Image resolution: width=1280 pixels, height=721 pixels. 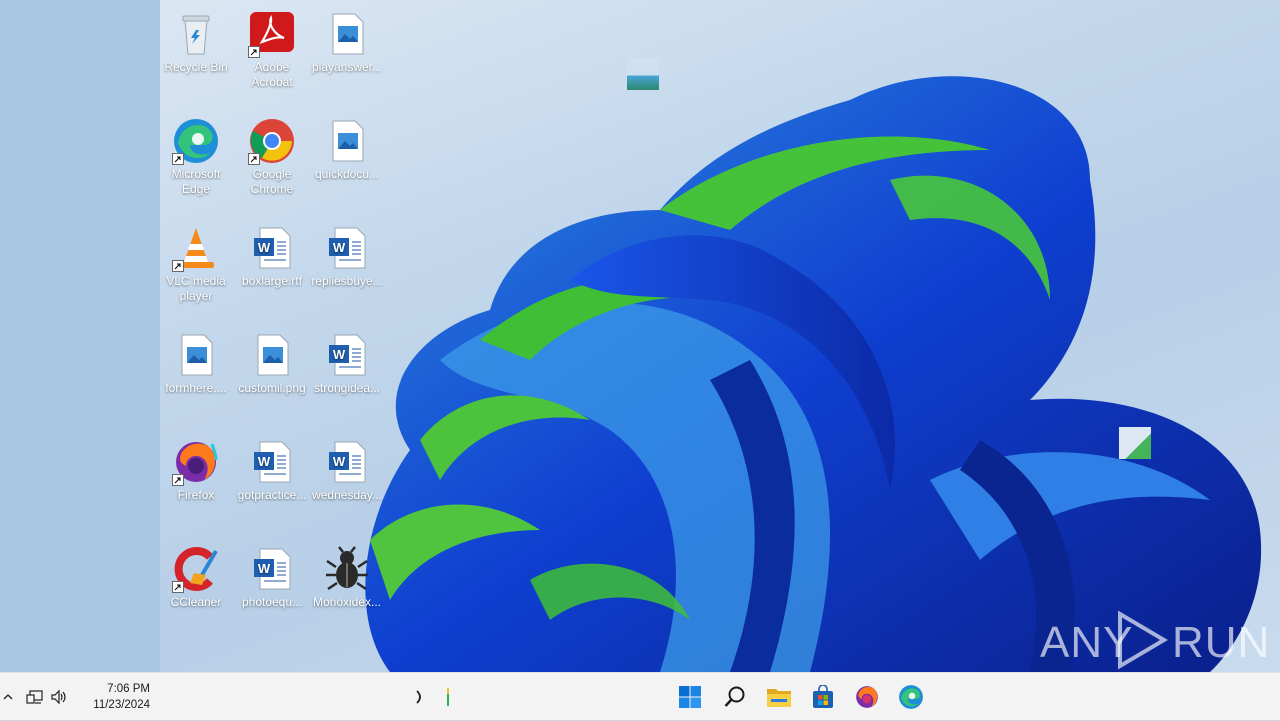 I want to click on desktop-icon-label: boxlarge.rtf, so click(x=272, y=281).